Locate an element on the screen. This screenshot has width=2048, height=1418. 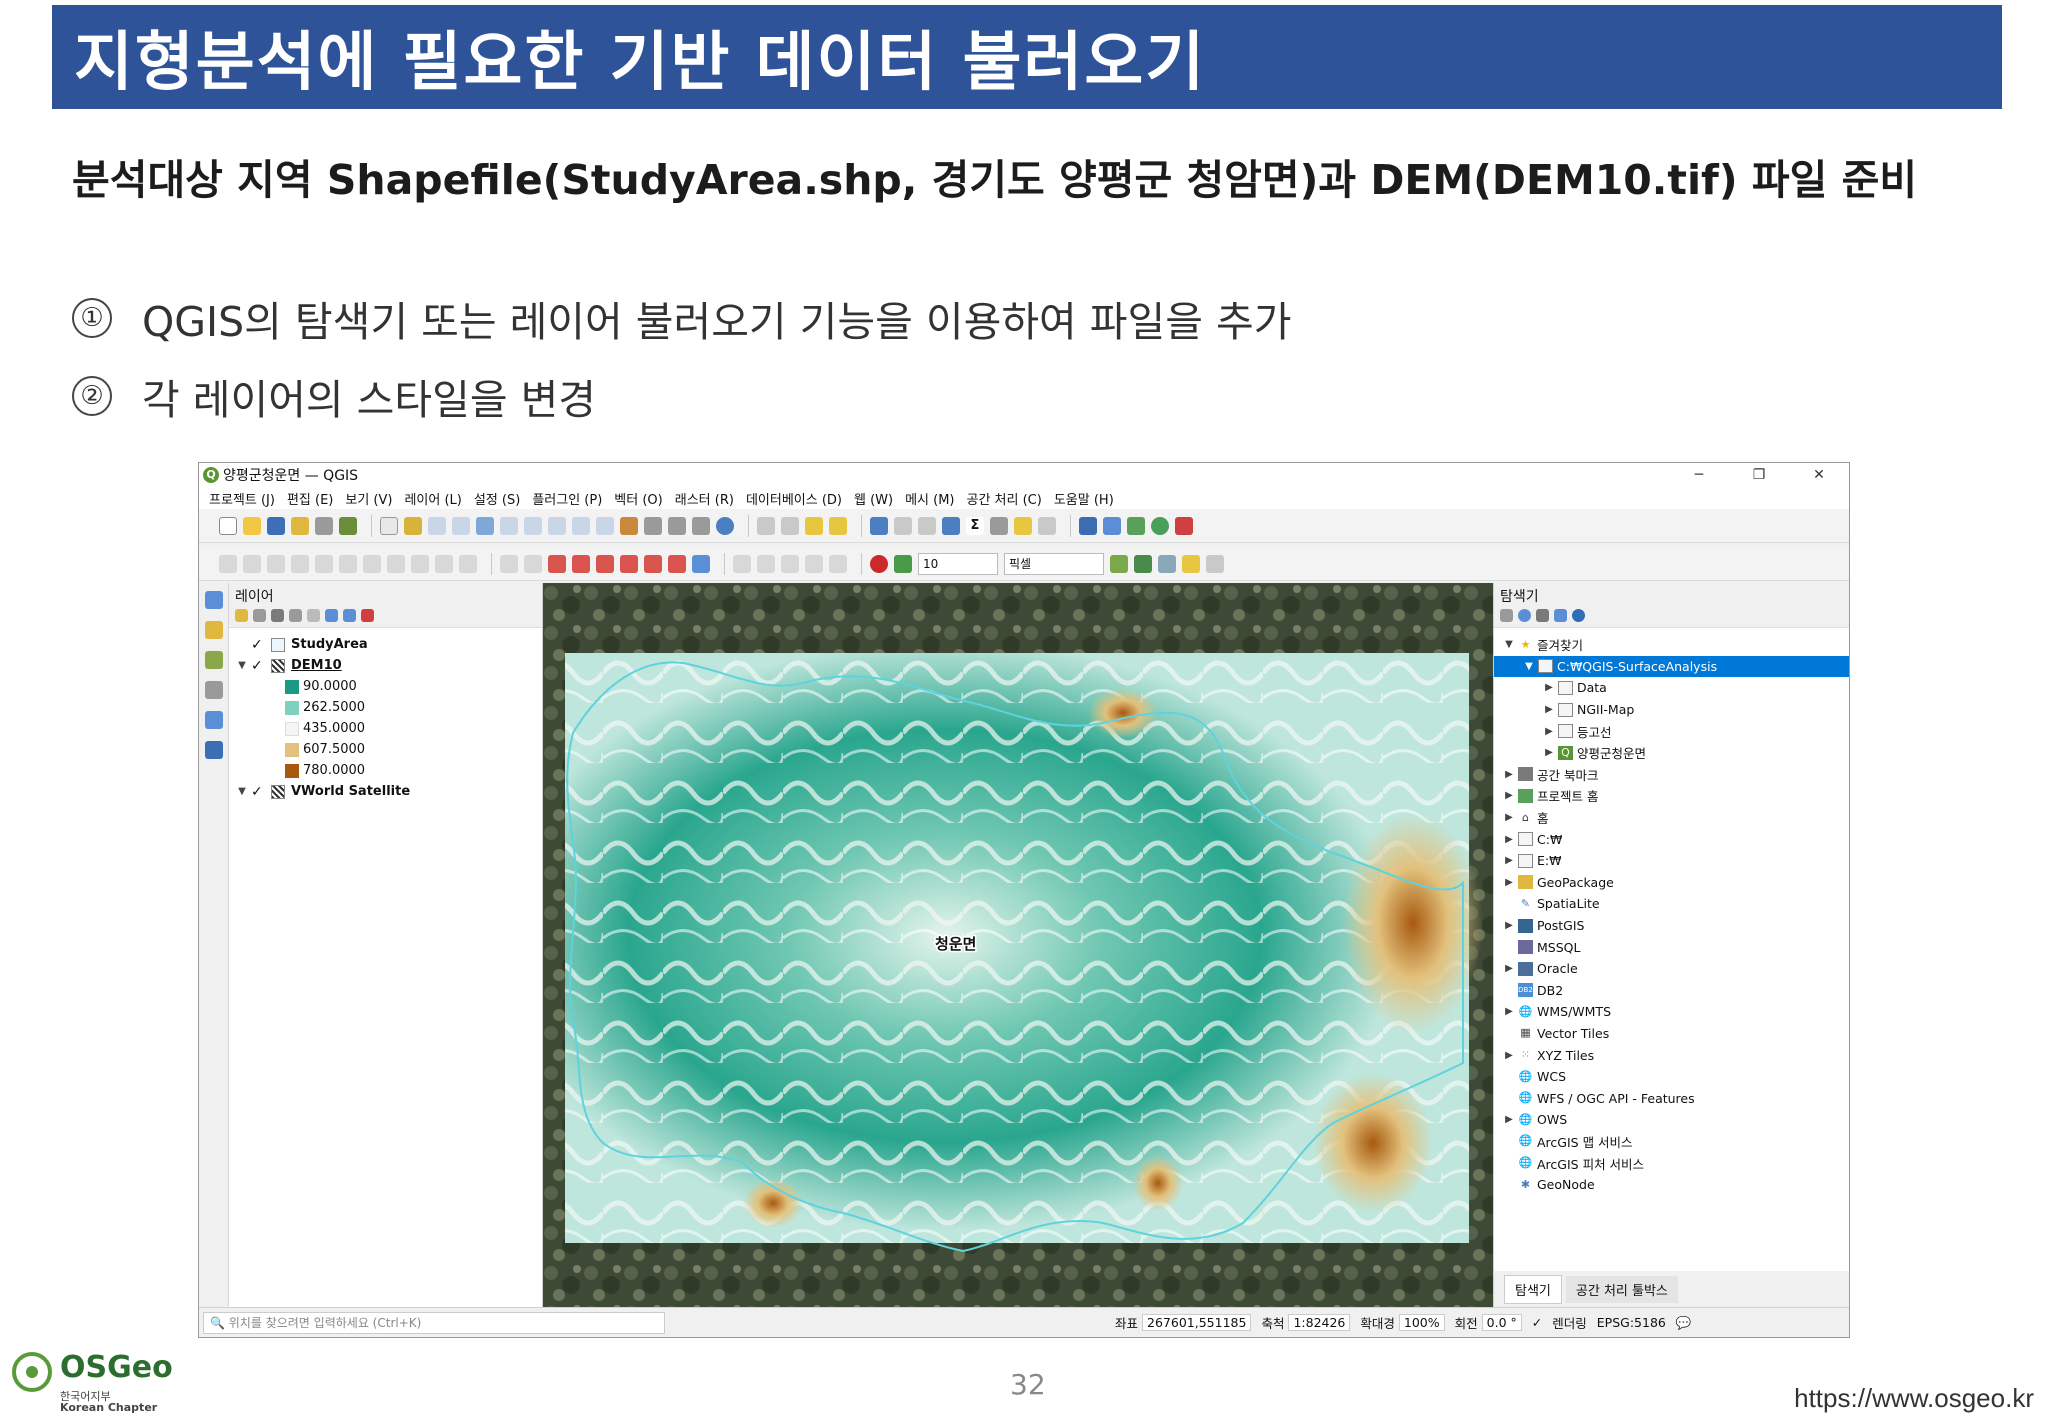
magnifier-spinbox: 100% is located at coordinates (1421, 1322).